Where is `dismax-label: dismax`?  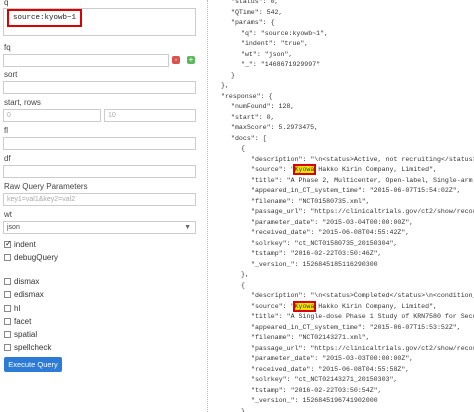 dismax-label: dismax is located at coordinates (27, 281).